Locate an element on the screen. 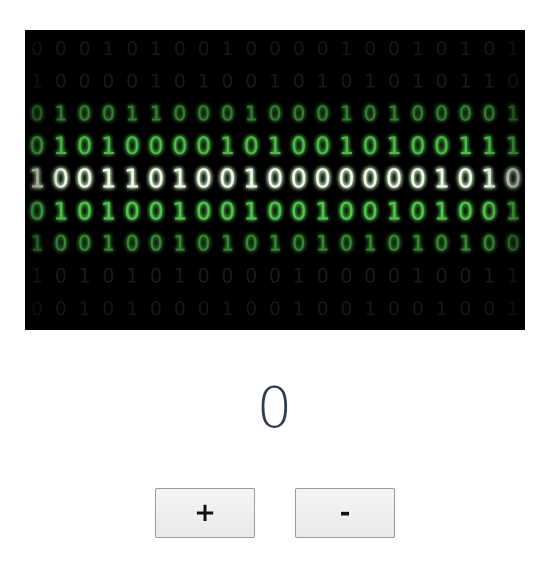 The image size is (549, 561). increment-button: + is located at coordinates (205, 513).